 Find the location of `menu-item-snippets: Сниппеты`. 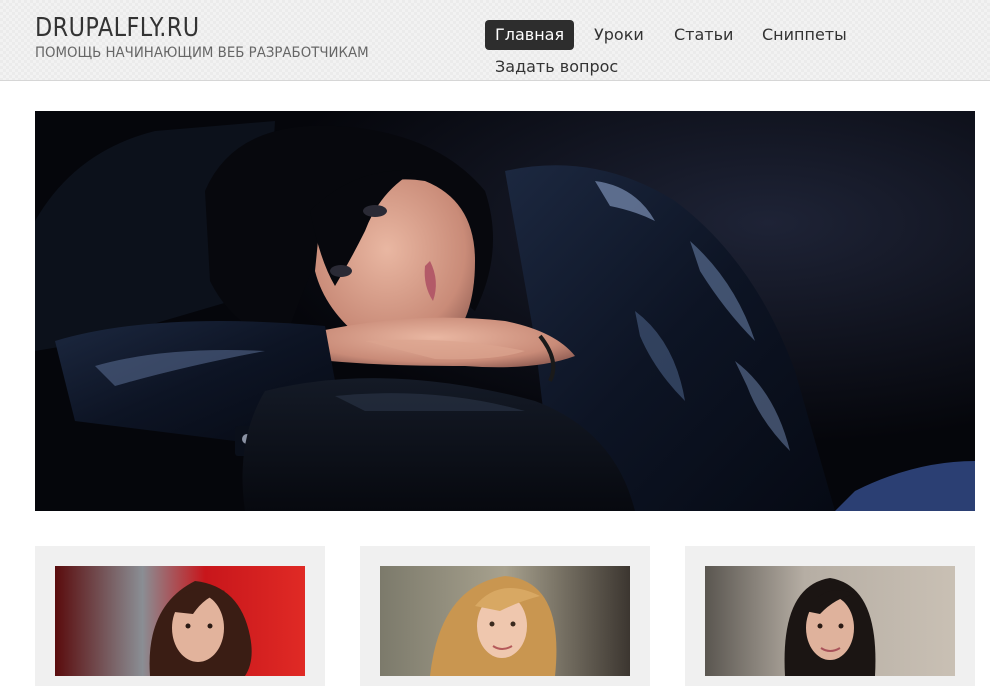

menu-item-snippets: Сниппеты is located at coordinates (804, 35).